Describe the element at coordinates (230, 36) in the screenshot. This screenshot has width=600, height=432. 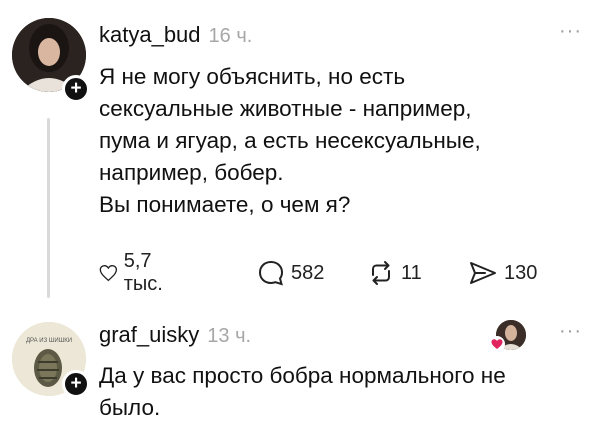
I see `post-time: 16 ч.` at that location.